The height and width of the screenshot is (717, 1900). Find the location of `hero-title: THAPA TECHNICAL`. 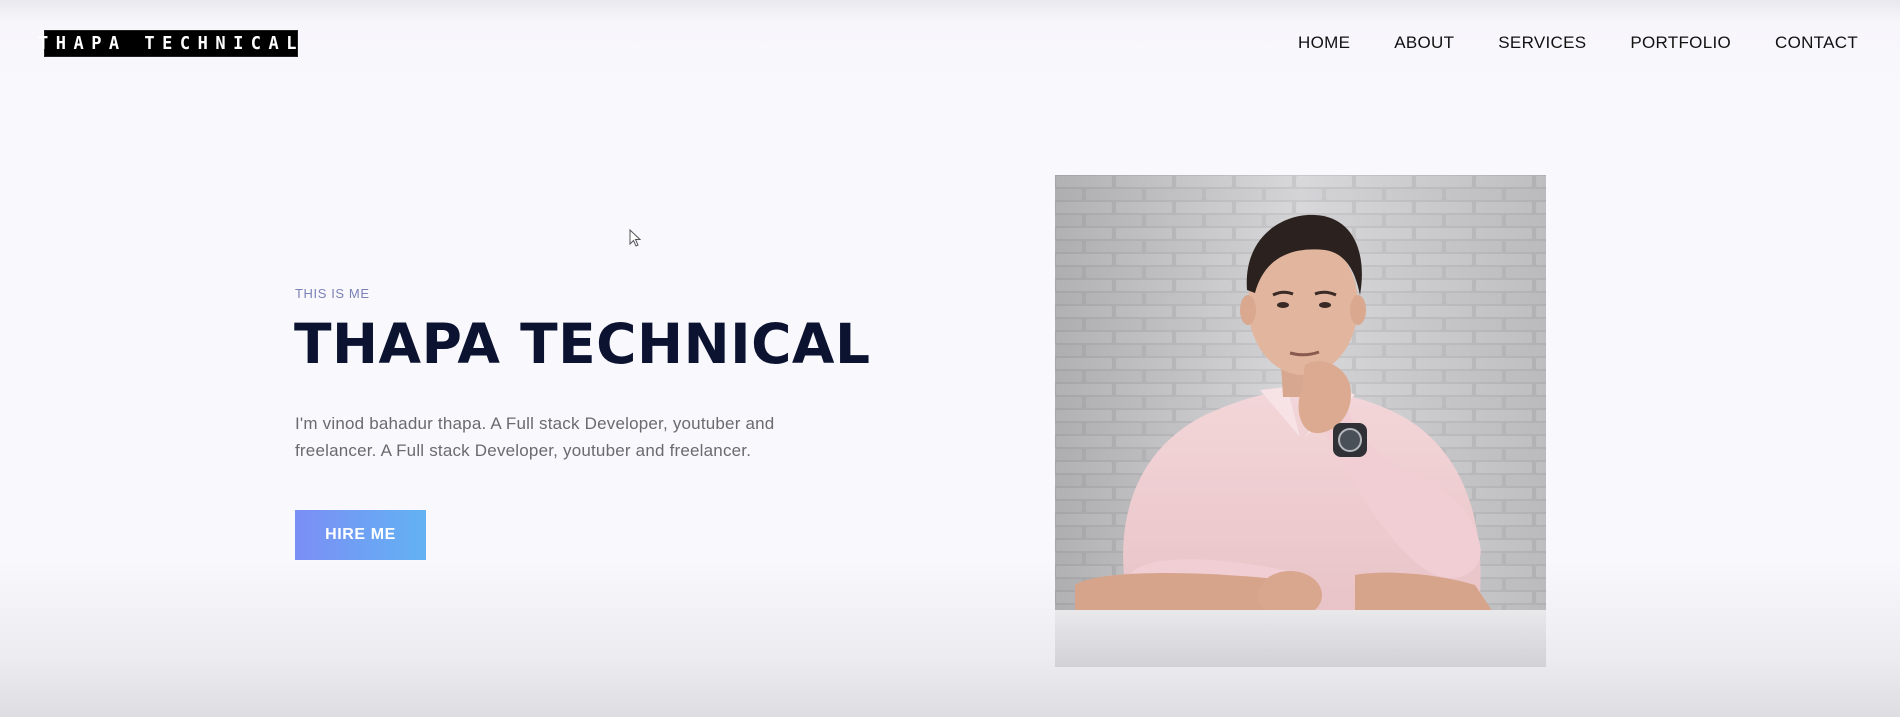

hero-title: THAPA TECHNICAL is located at coordinates (582, 344).